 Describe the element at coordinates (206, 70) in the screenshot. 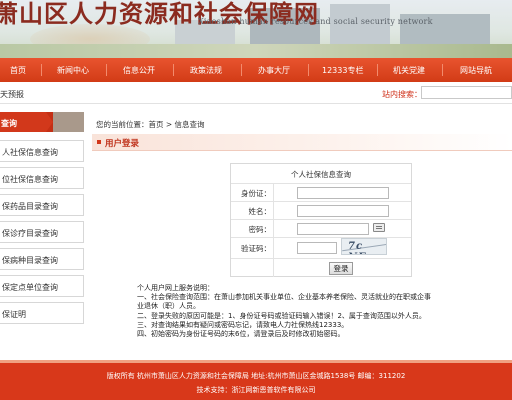

I see `nav-item-policy: 政策法规` at that location.